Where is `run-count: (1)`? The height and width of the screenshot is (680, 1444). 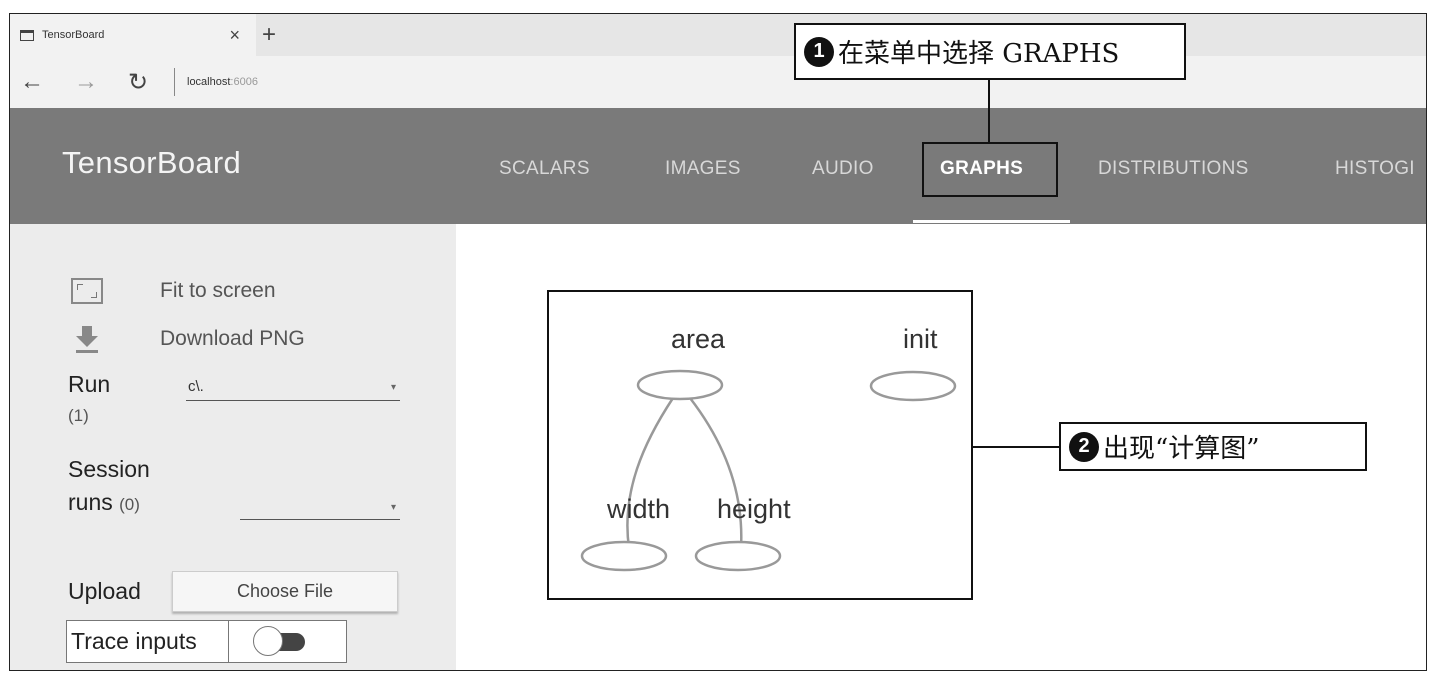
run-count: (1) is located at coordinates (78, 415).